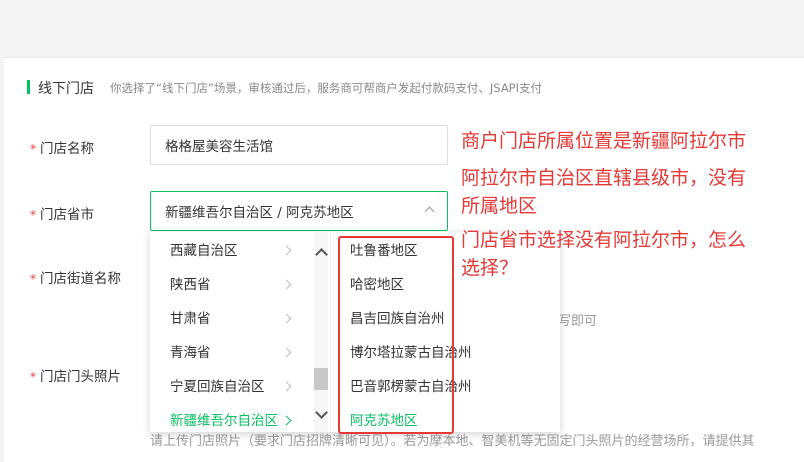  Describe the element at coordinates (66, 89) in the screenshot. I see `section-title: 线下门店` at that location.